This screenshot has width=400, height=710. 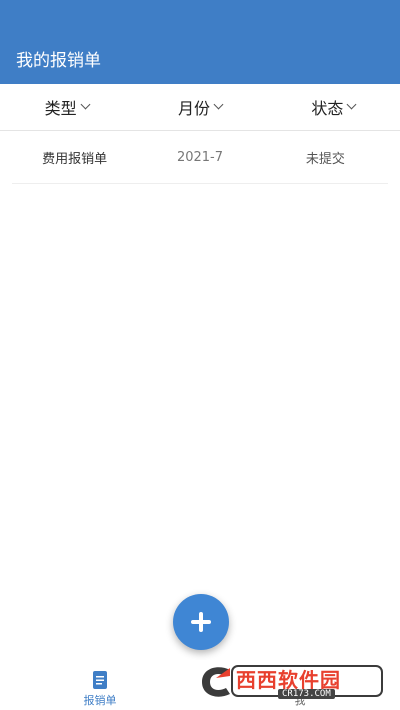 I want to click on filter-type-label: 类型, so click(x=60, y=108).